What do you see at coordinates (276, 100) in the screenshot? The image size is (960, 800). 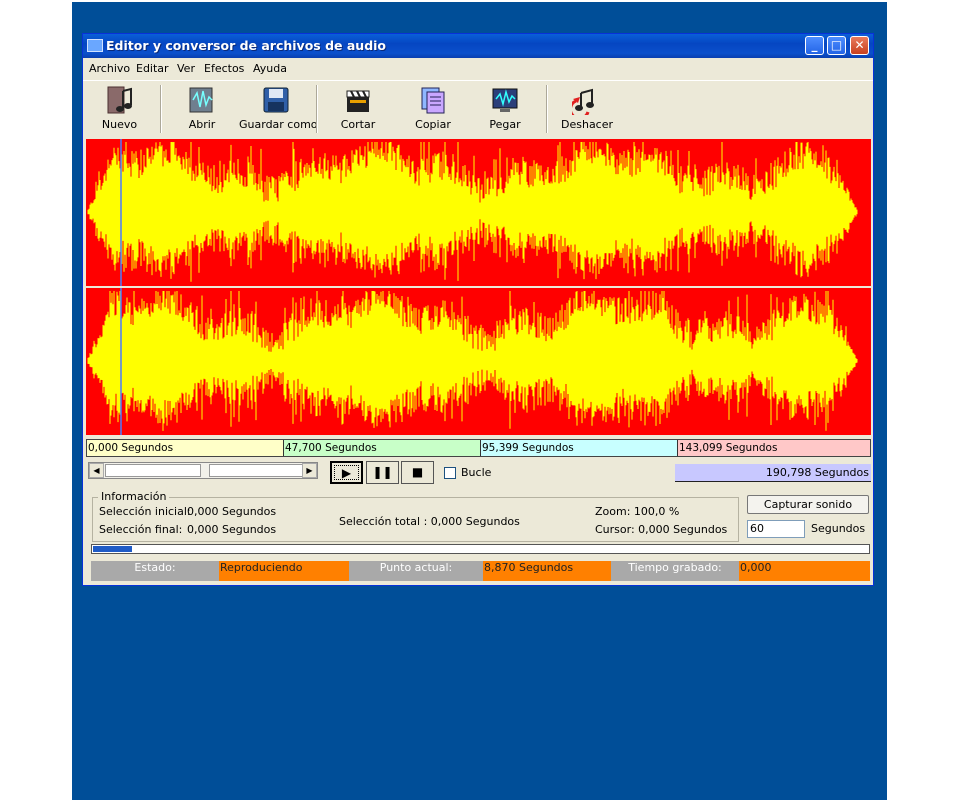 I see `floppy-disk-icon` at bounding box center [276, 100].